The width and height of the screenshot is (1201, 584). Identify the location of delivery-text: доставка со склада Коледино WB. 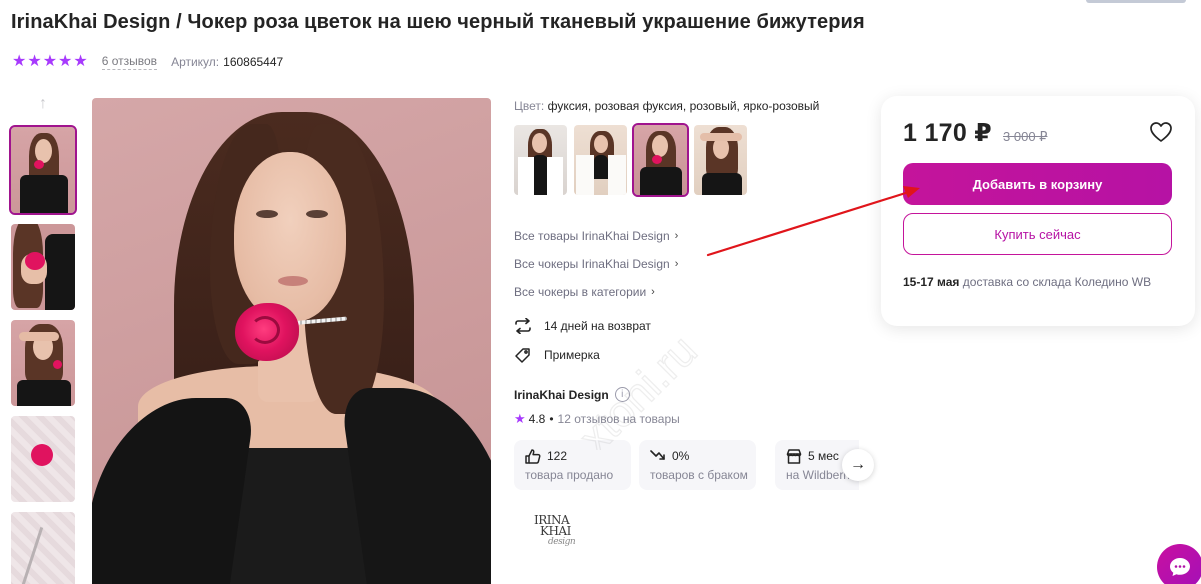
(1057, 282).